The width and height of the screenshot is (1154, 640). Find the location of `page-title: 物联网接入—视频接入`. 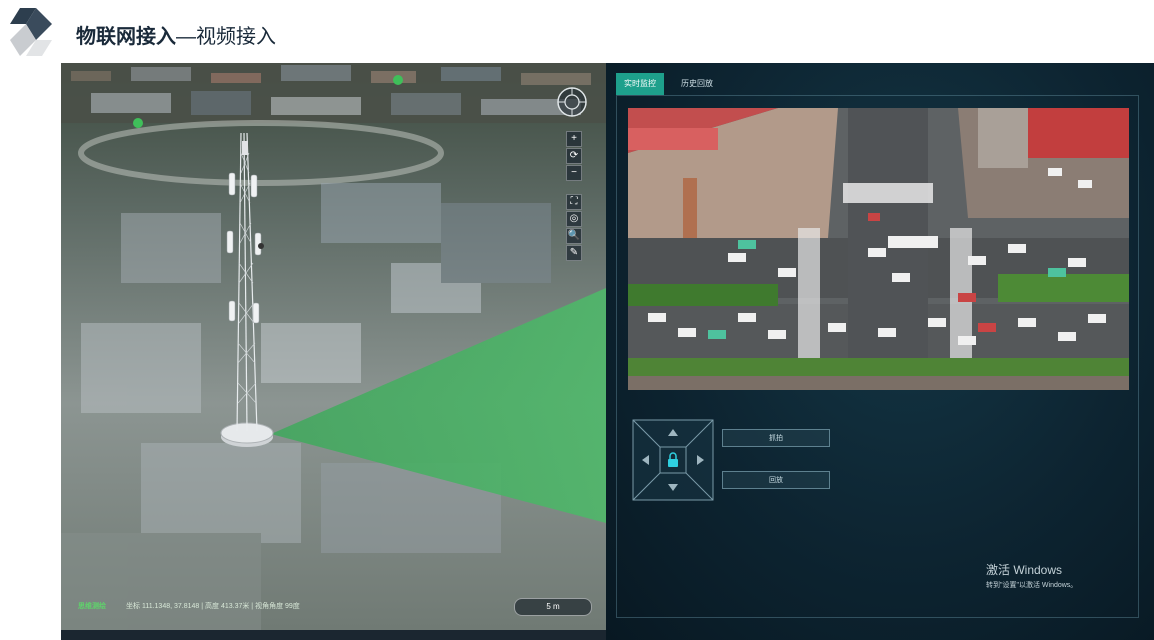

page-title: 物联网接入—视频接入 is located at coordinates (176, 34).